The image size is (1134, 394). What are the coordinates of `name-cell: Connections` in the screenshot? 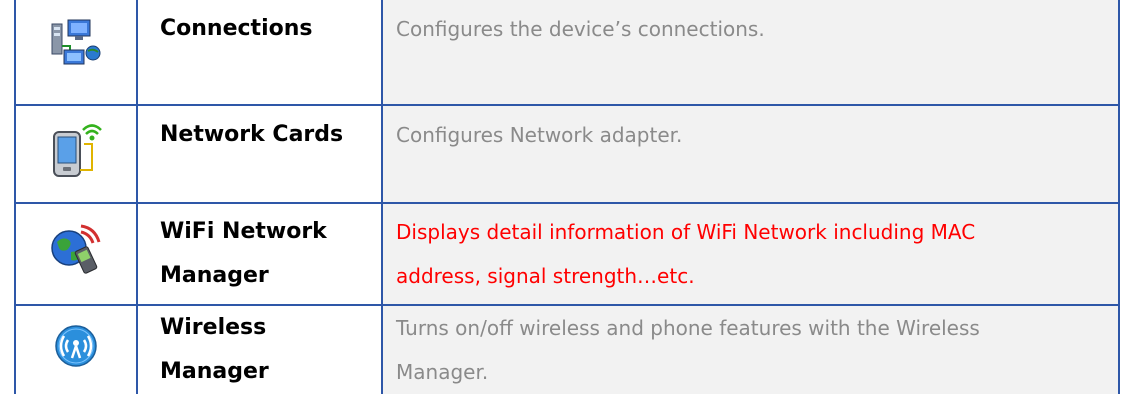 It's located at (259, 53).